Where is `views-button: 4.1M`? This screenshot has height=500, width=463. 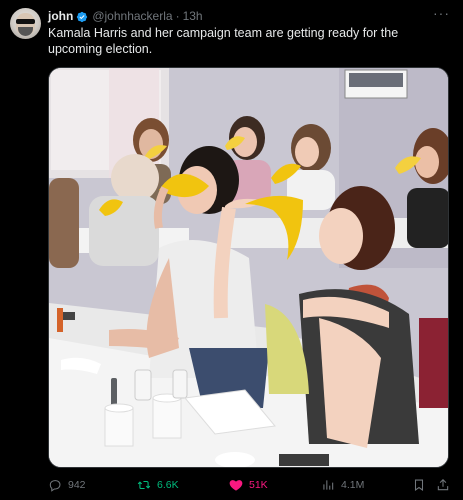
views-button: 4.1M is located at coordinates (342, 485).